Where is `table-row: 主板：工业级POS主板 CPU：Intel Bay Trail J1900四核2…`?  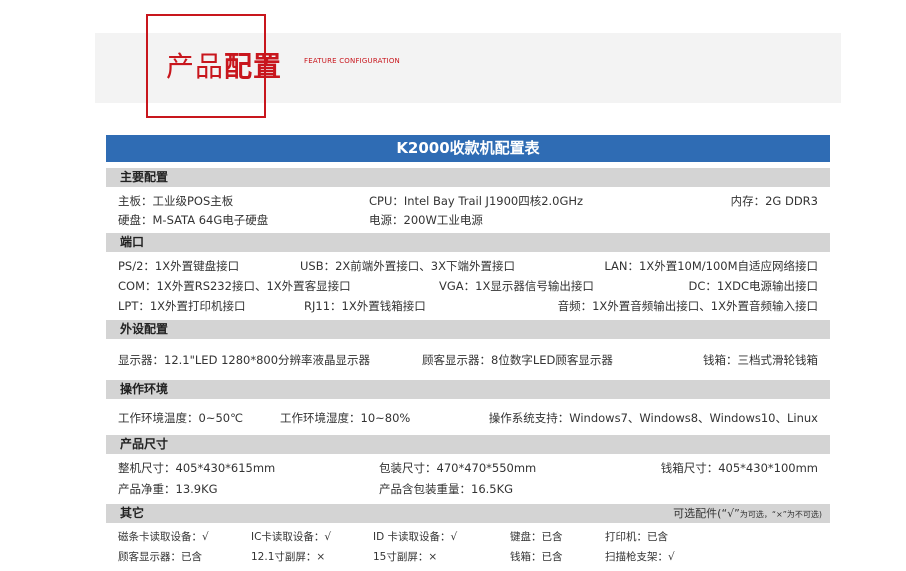
table-row: 主板：工业级POS主板 CPU：Intel Bay Trail J1900四核2… is located at coordinates (468, 201).